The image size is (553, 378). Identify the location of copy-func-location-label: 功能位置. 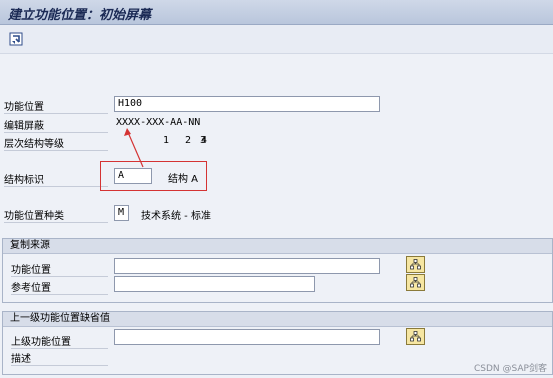
(59, 269).